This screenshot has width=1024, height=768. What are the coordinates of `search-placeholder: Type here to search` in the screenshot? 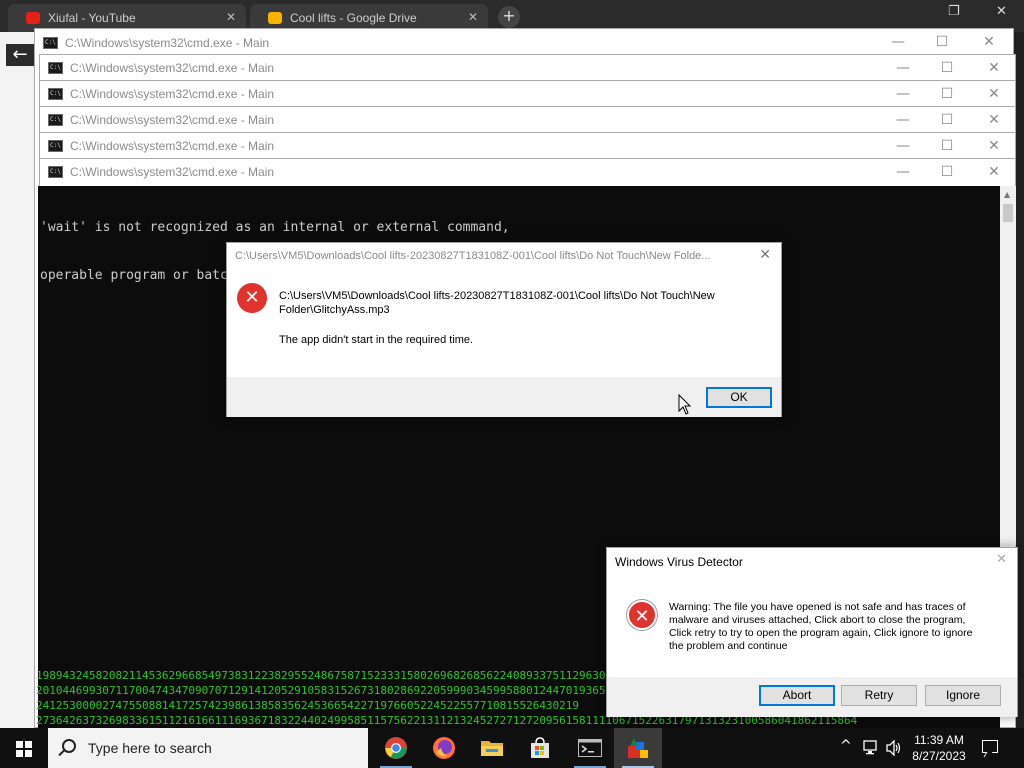 It's located at (150, 748).